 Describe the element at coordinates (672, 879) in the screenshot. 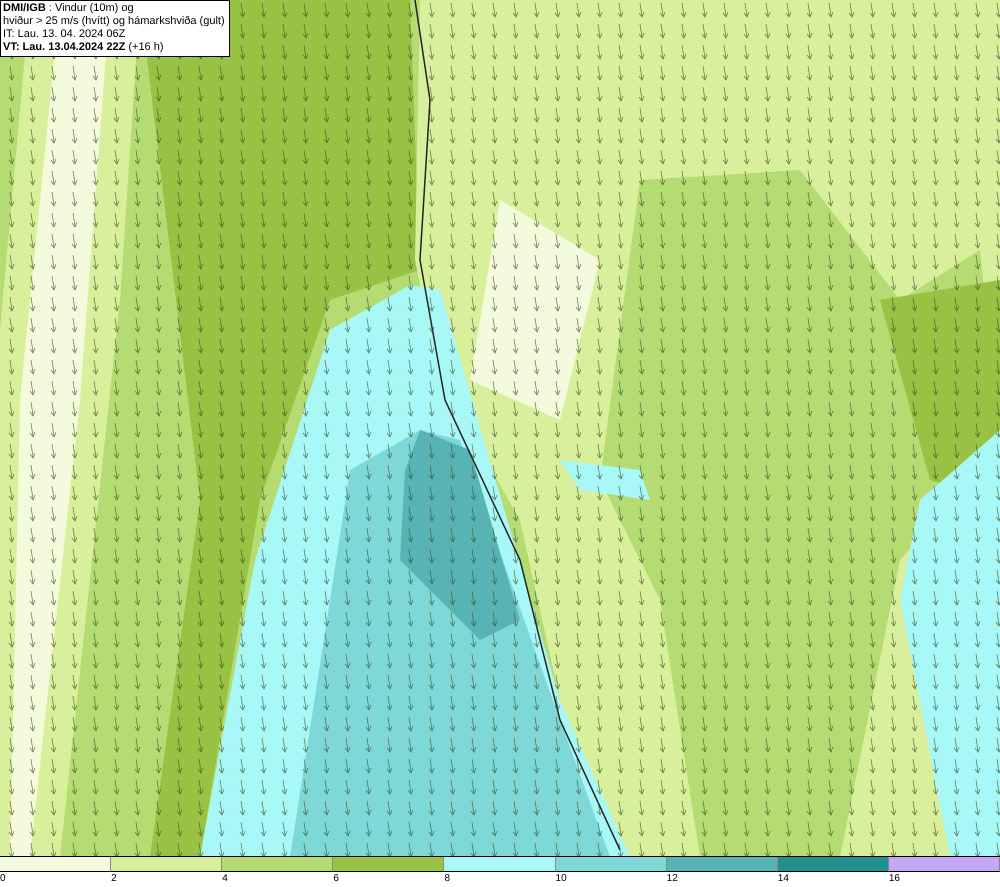

I see `legend-tick-label: 12` at that location.